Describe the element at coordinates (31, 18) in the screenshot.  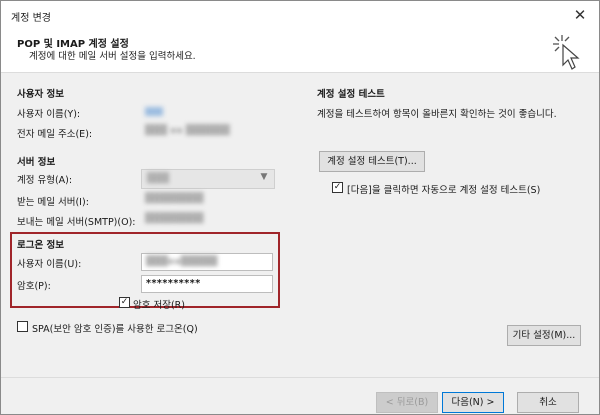
I see `window-title: 계정 변경` at that location.